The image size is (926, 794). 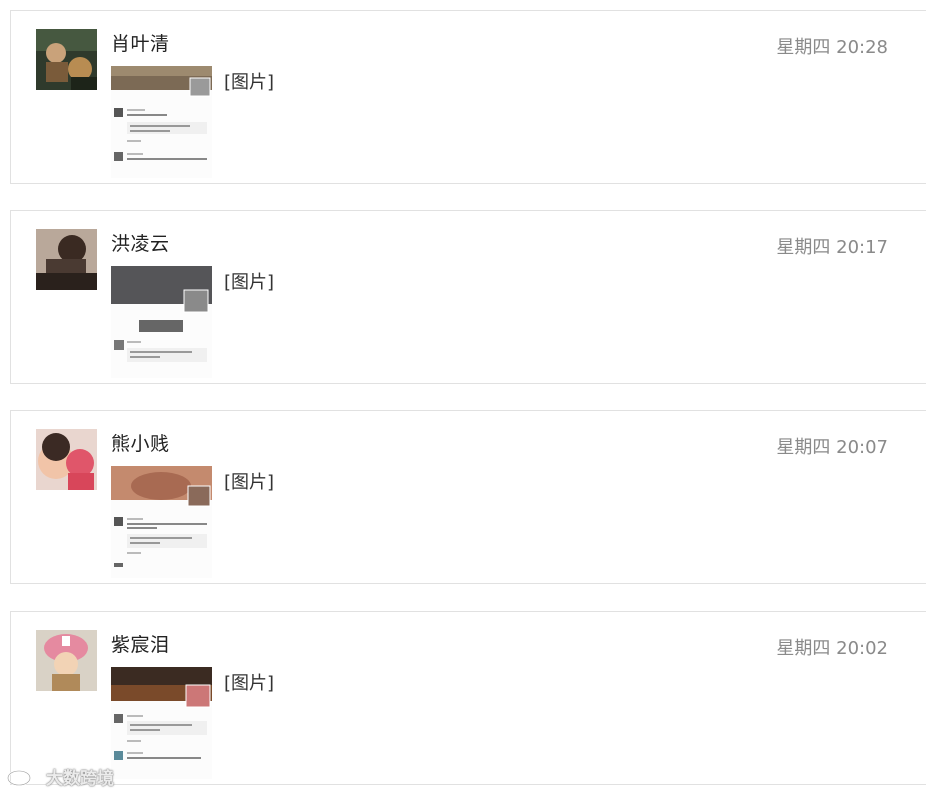 I want to click on message-time: 星期四 20:28, so click(x=832, y=47).